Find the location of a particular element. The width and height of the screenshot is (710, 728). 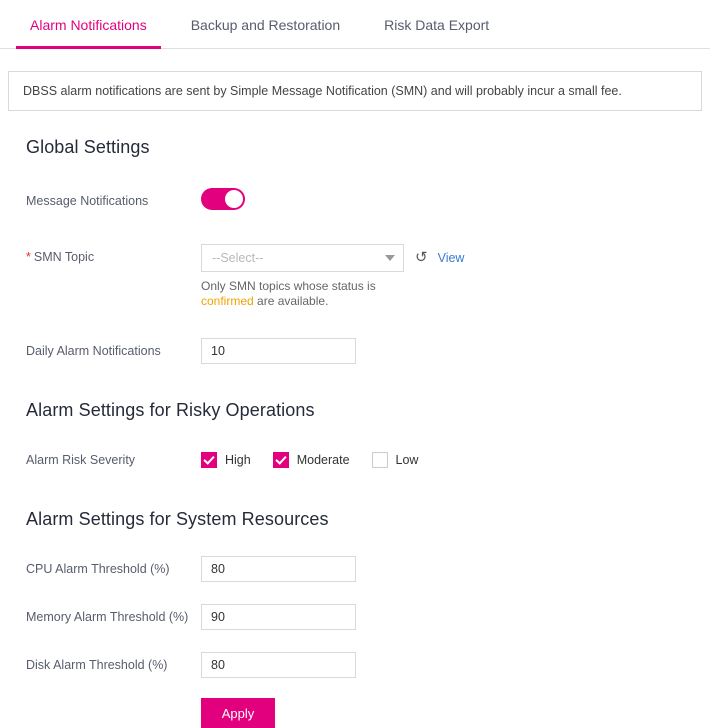

cpu-alarm-threshold-input is located at coordinates (278, 569).